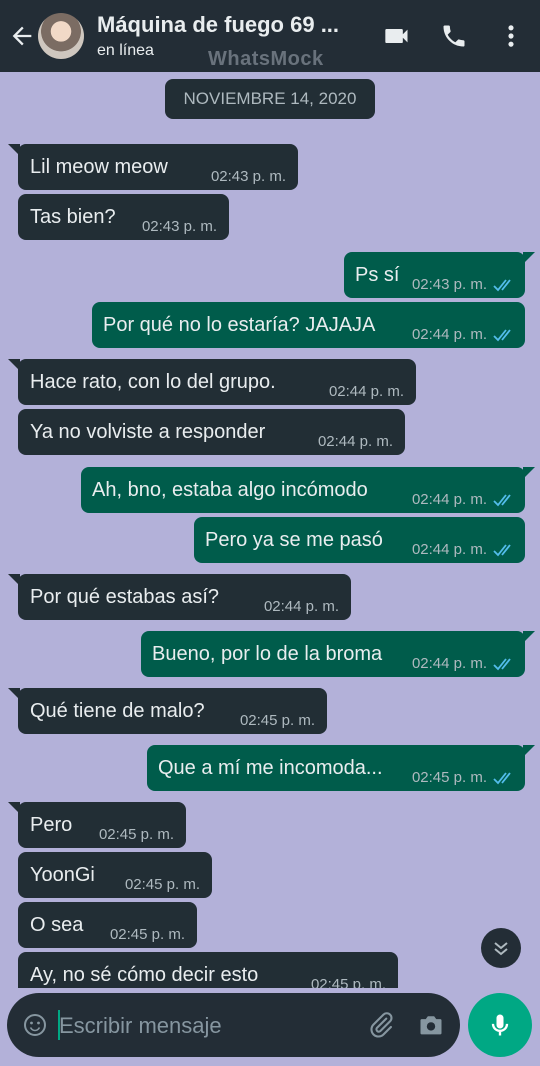  Describe the element at coordinates (199, 1026) in the screenshot. I see `message-input` at that location.